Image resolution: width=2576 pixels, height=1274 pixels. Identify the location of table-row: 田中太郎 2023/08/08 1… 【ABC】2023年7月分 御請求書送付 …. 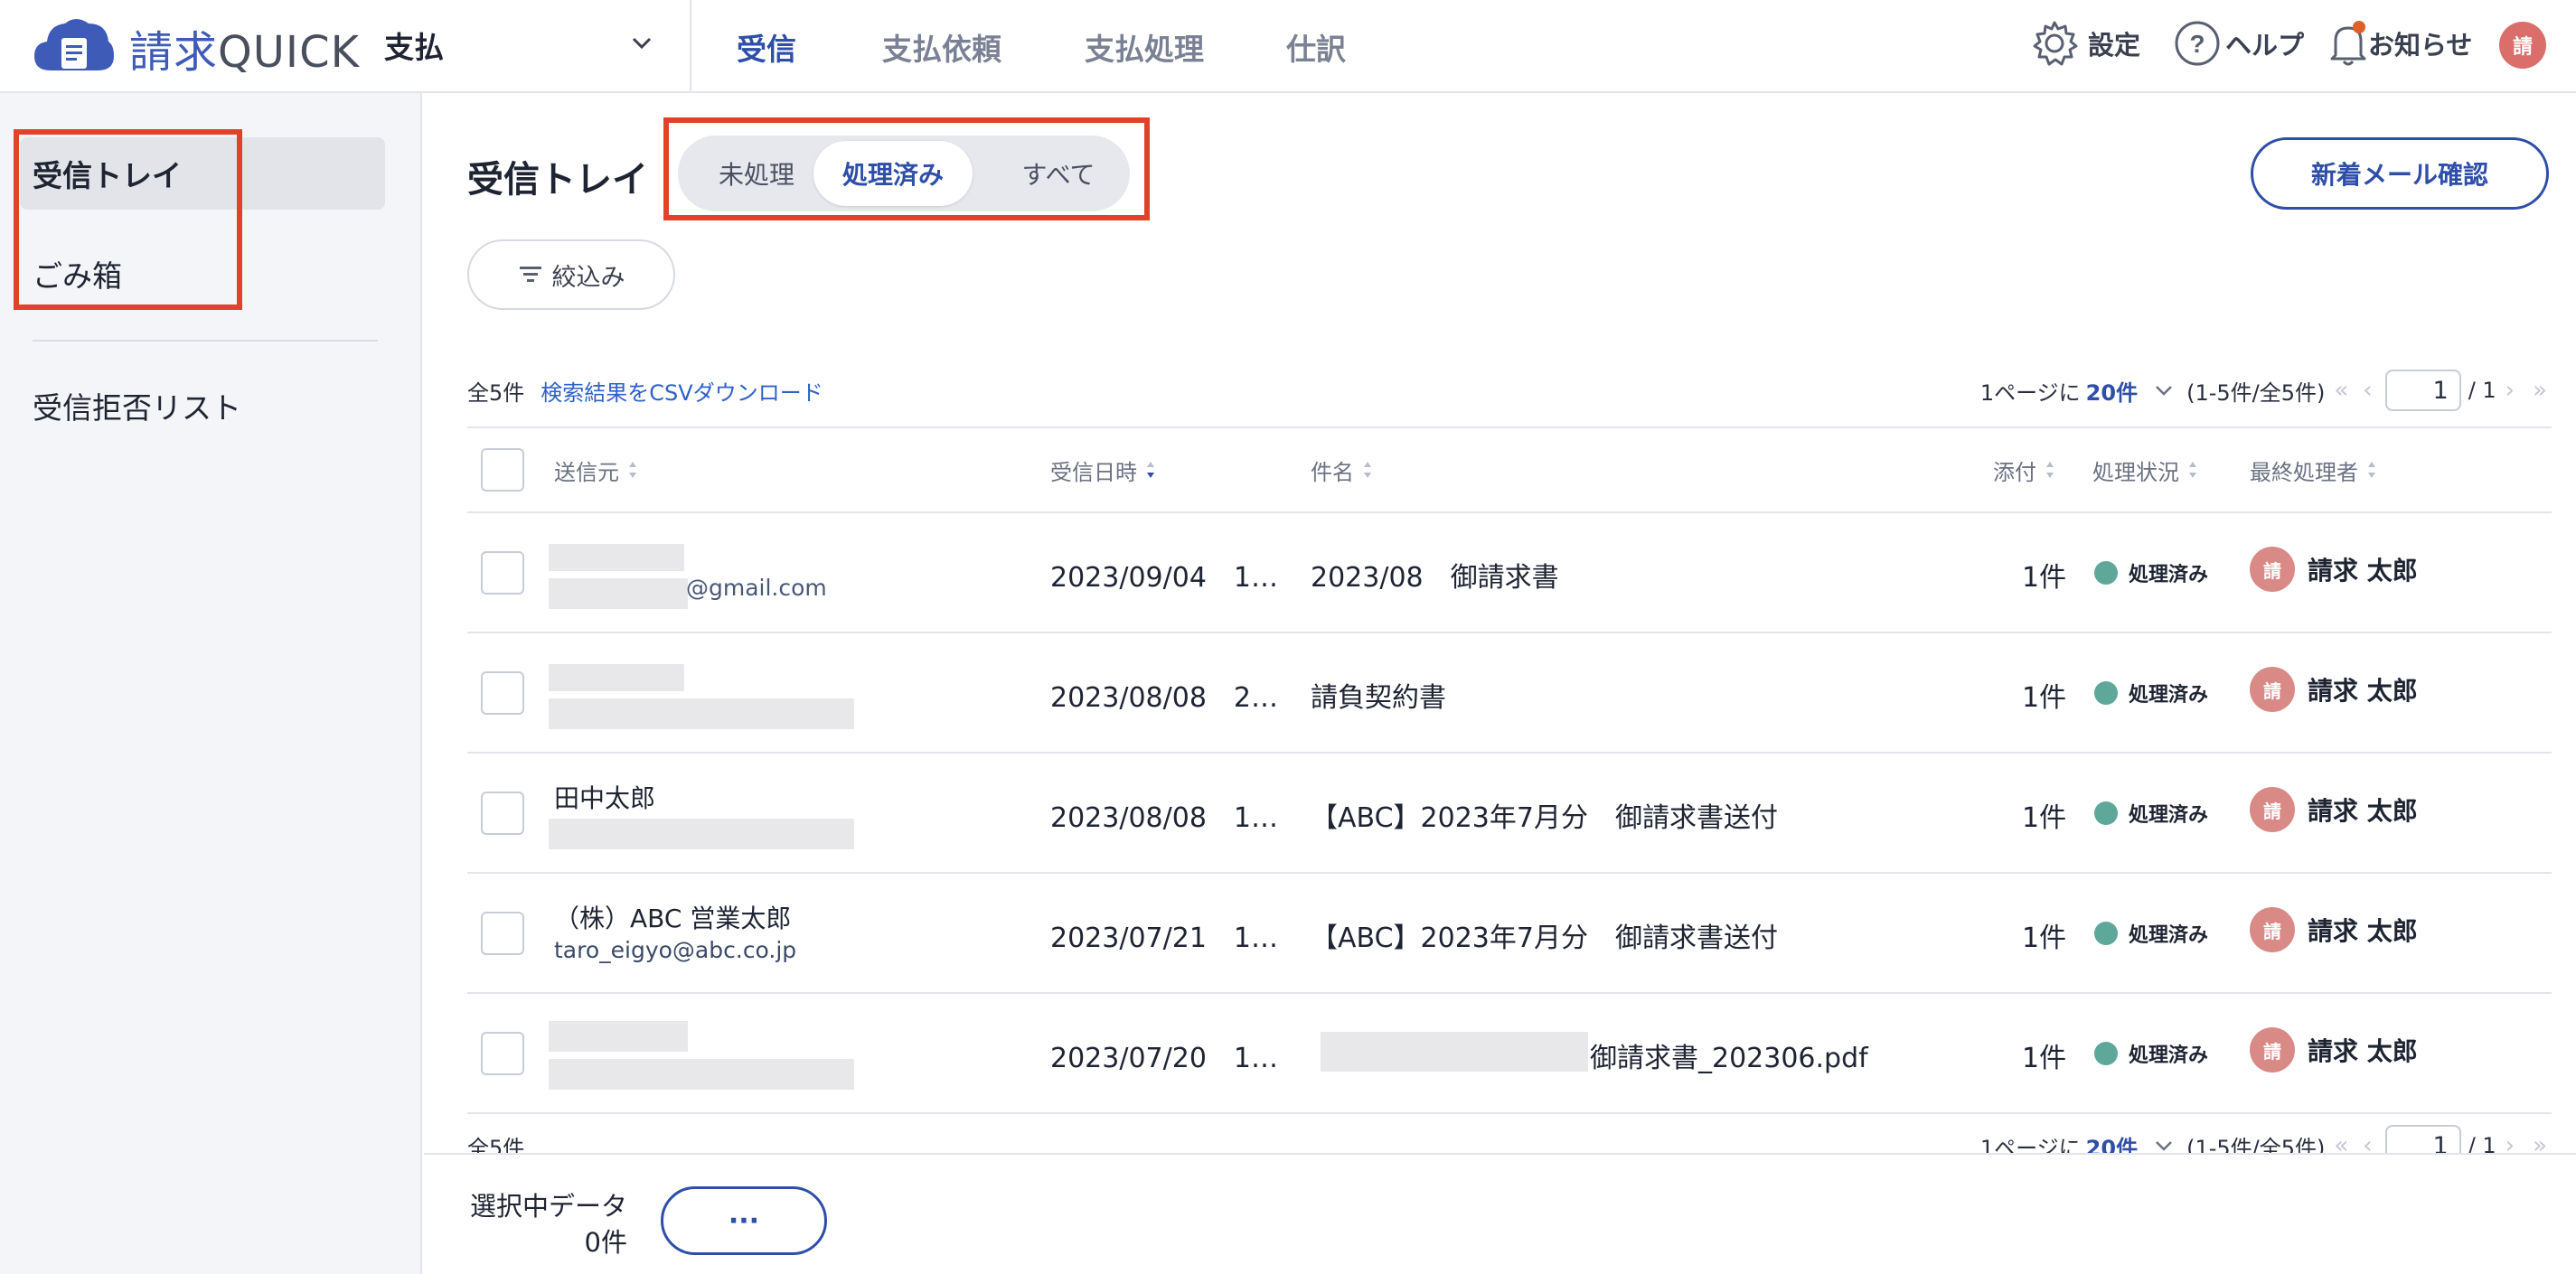
(1509, 813).